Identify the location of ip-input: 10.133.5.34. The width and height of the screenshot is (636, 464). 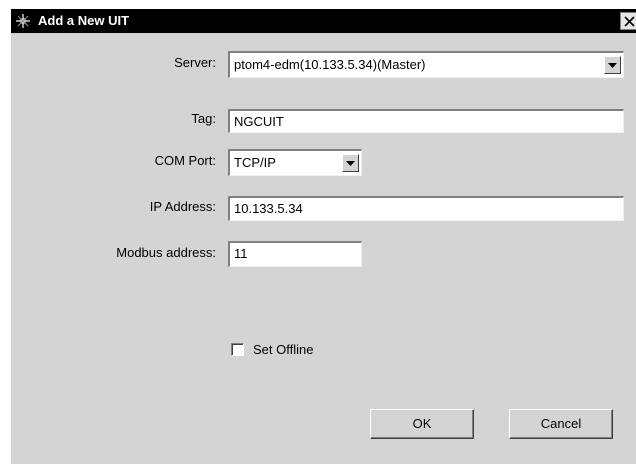
(426, 208).